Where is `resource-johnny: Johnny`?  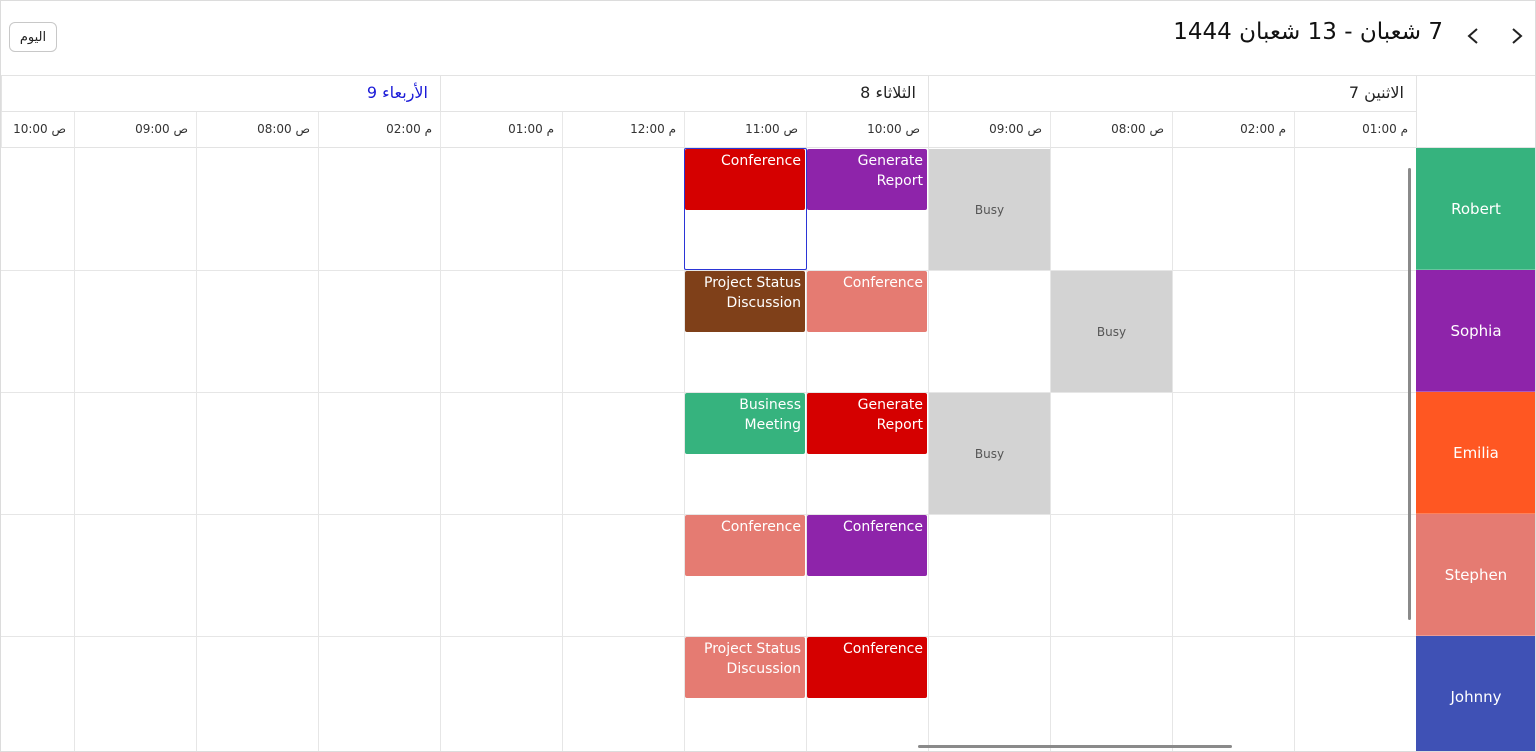
resource-johnny: Johnny is located at coordinates (1475, 693).